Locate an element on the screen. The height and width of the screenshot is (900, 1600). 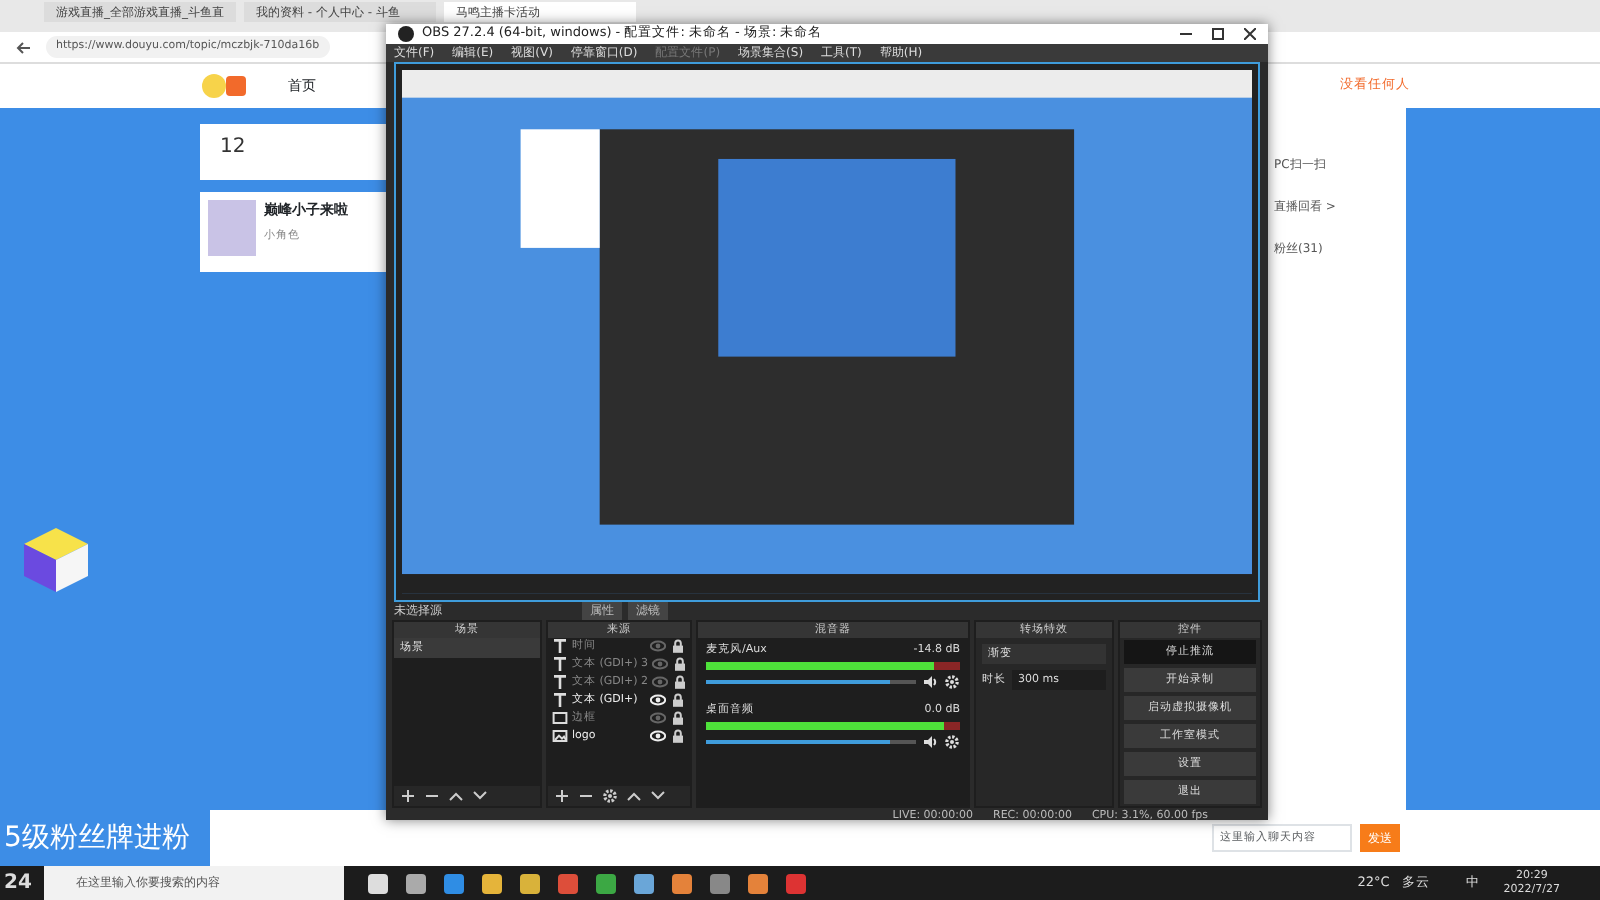
maximize-icon is located at coordinates (1218, 33).